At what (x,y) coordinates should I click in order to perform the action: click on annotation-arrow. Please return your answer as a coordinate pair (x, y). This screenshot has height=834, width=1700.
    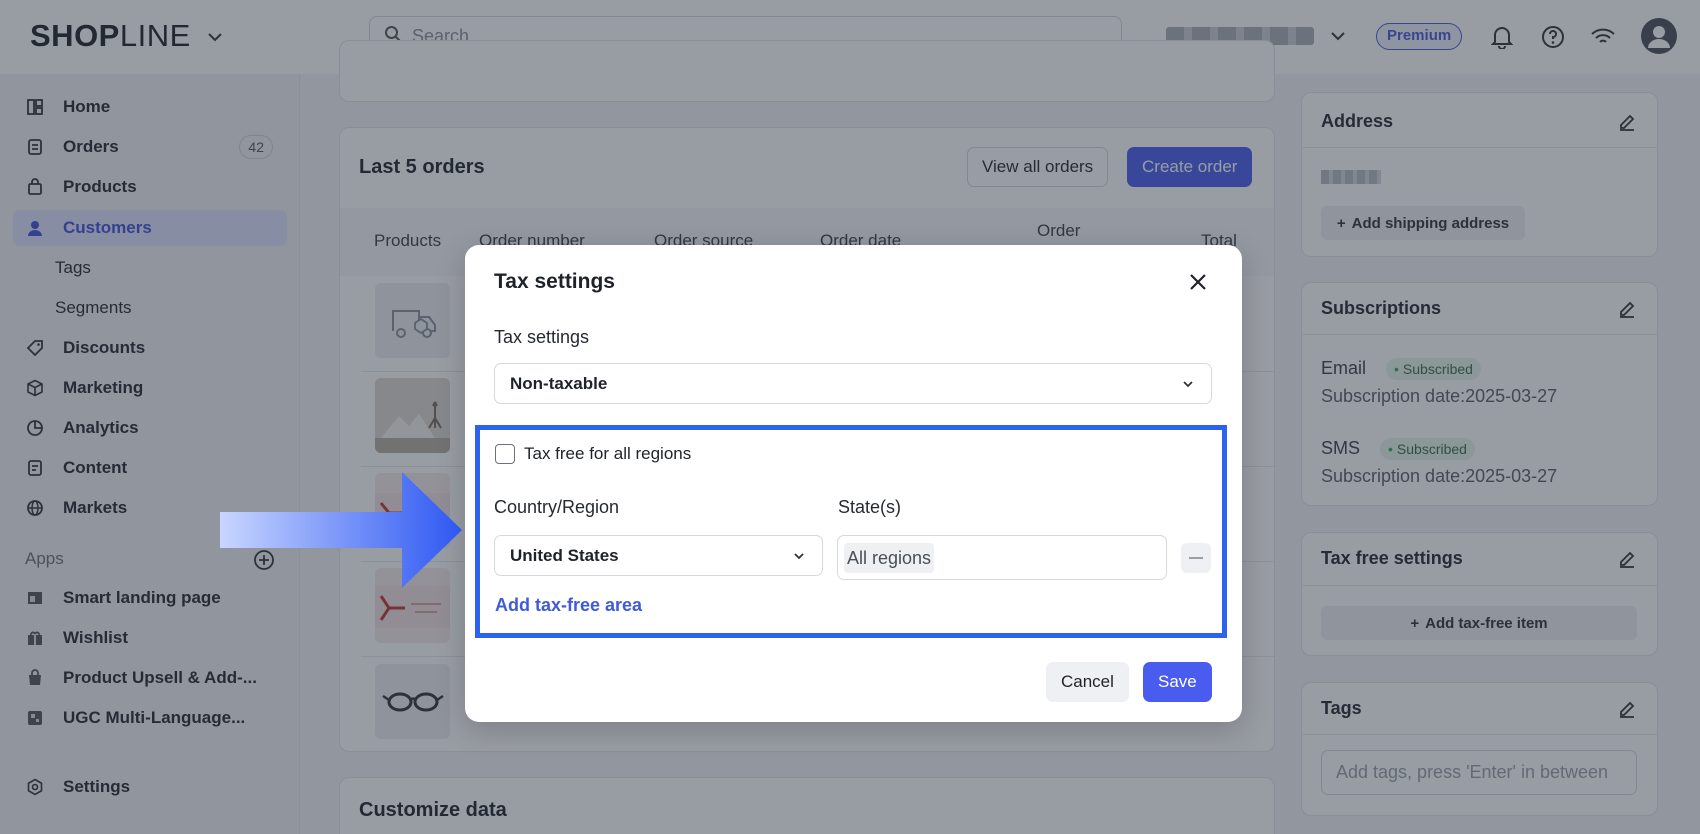
    Looking at the image, I should click on (341, 530).